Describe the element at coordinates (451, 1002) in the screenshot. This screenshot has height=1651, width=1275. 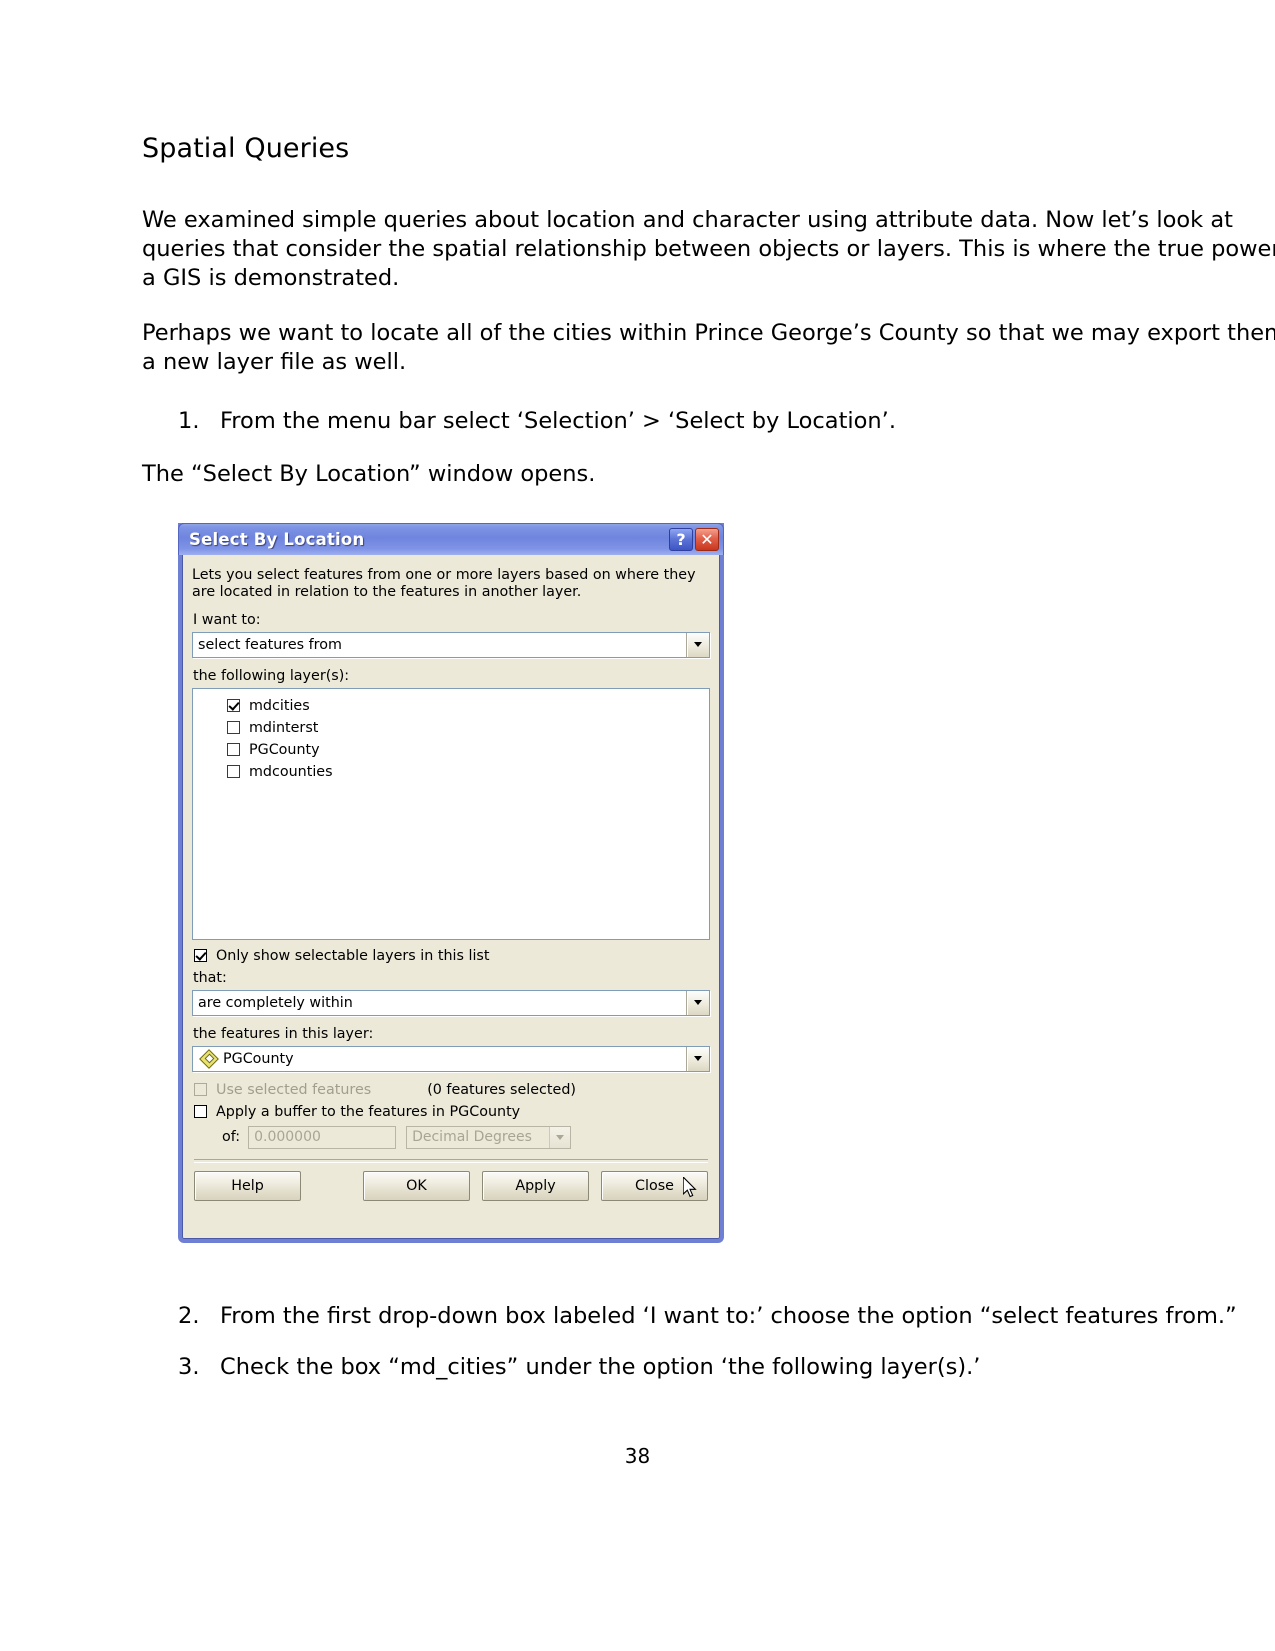
I see `spatial-relationship-dropdown: are completely within` at that location.